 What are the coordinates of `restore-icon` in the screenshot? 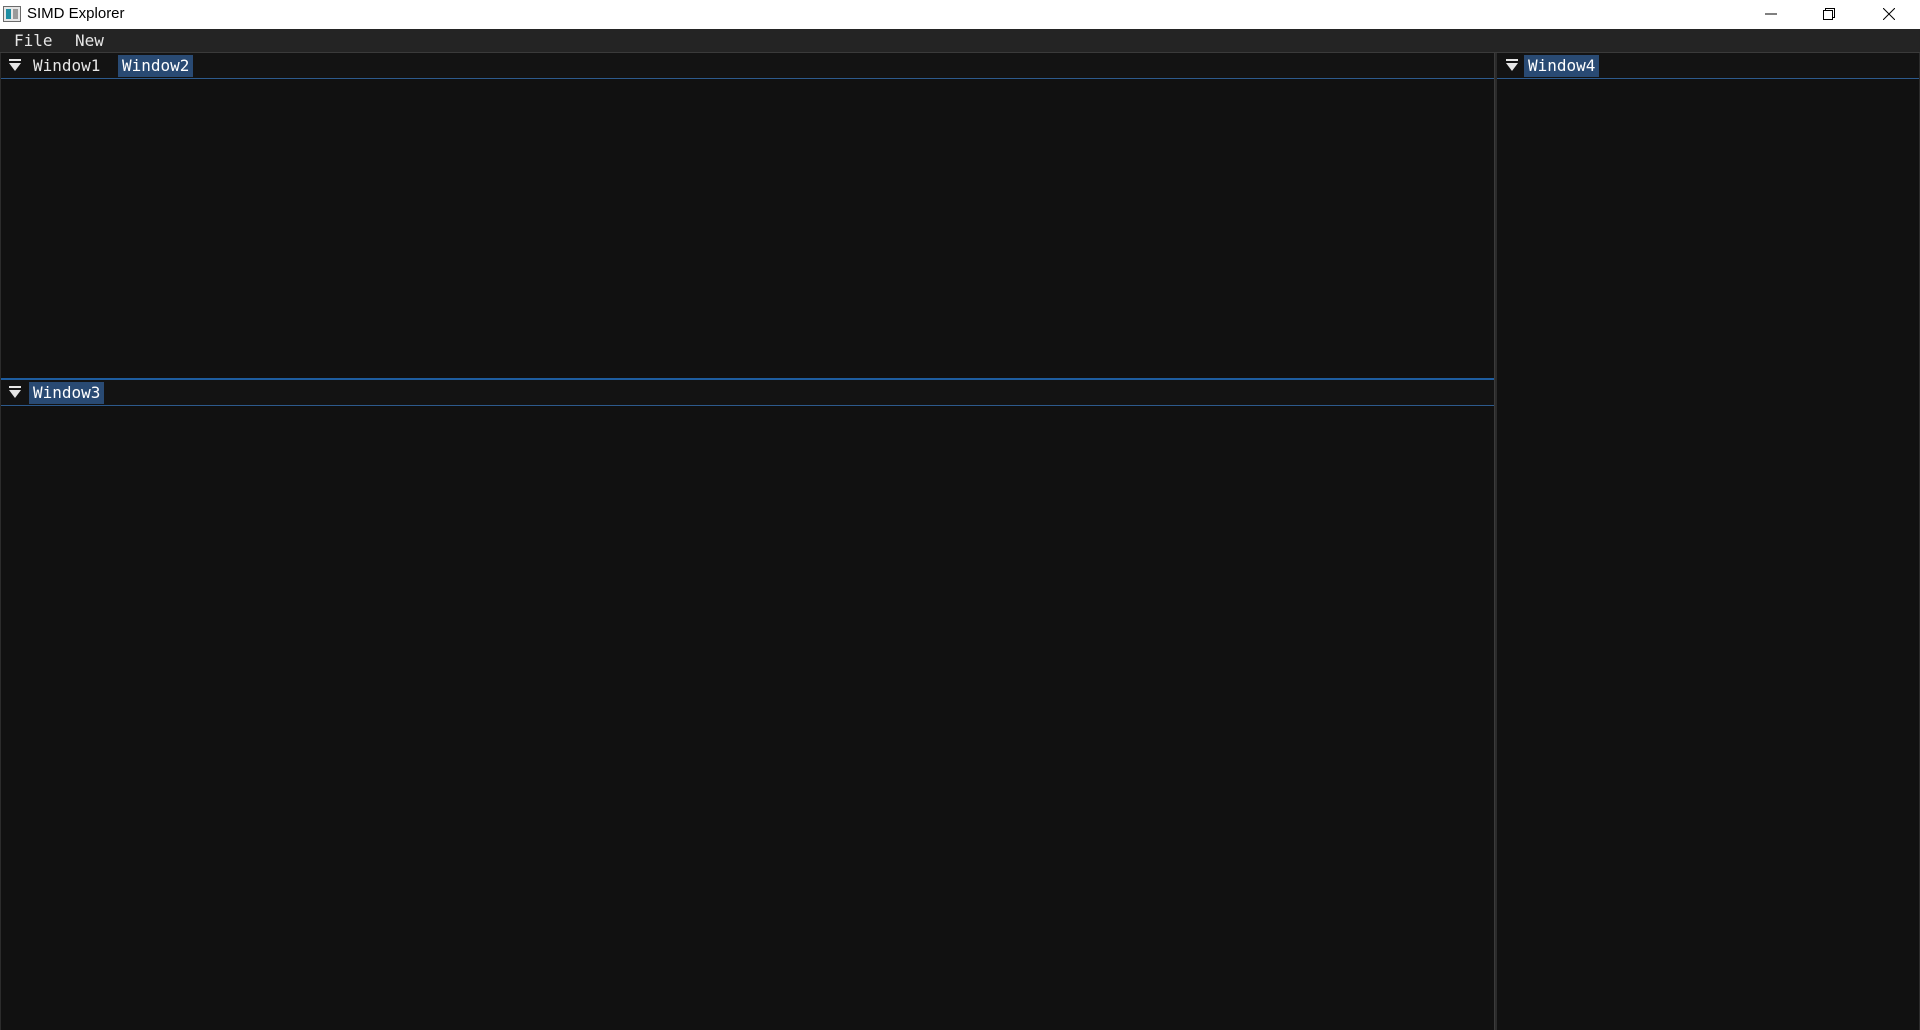 It's located at (1829, 14).